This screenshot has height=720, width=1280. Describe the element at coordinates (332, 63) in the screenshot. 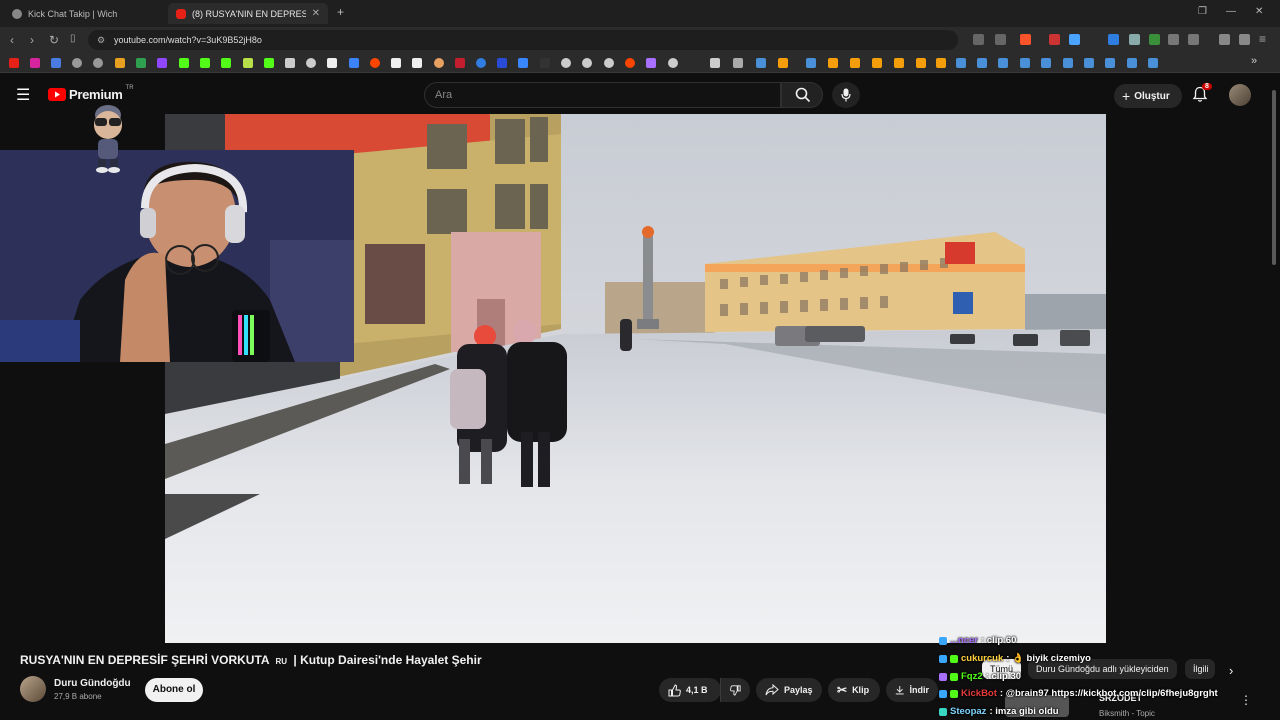

I see `x-bookmark-icon` at that location.